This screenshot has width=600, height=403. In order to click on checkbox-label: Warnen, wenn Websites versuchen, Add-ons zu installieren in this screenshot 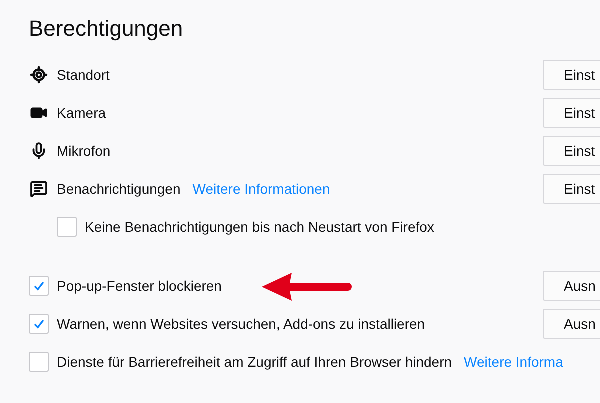, I will do `click(241, 324)`.